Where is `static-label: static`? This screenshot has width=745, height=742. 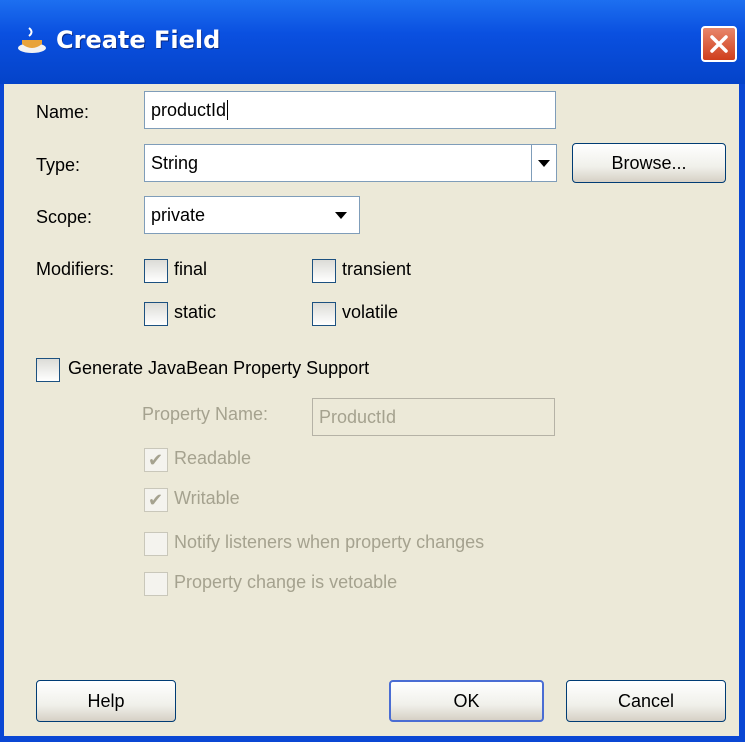 static-label: static is located at coordinates (195, 312).